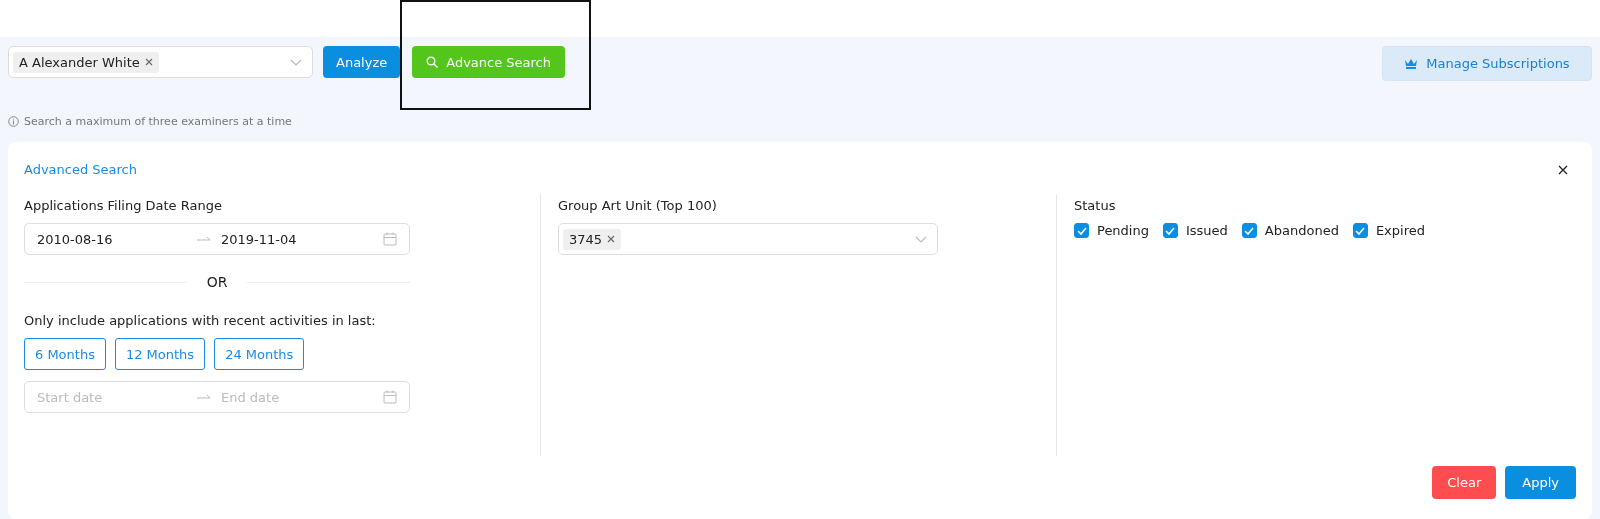 This screenshot has height=519, width=1600. Describe the element at coordinates (80, 169) in the screenshot. I see `panel-title: Advanced Search` at that location.